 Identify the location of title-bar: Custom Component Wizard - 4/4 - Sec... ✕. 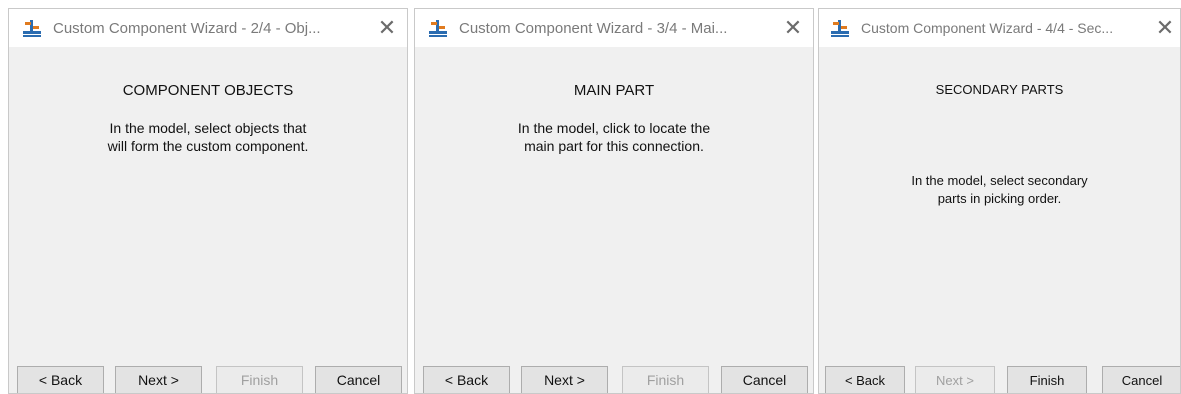
(999, 28).